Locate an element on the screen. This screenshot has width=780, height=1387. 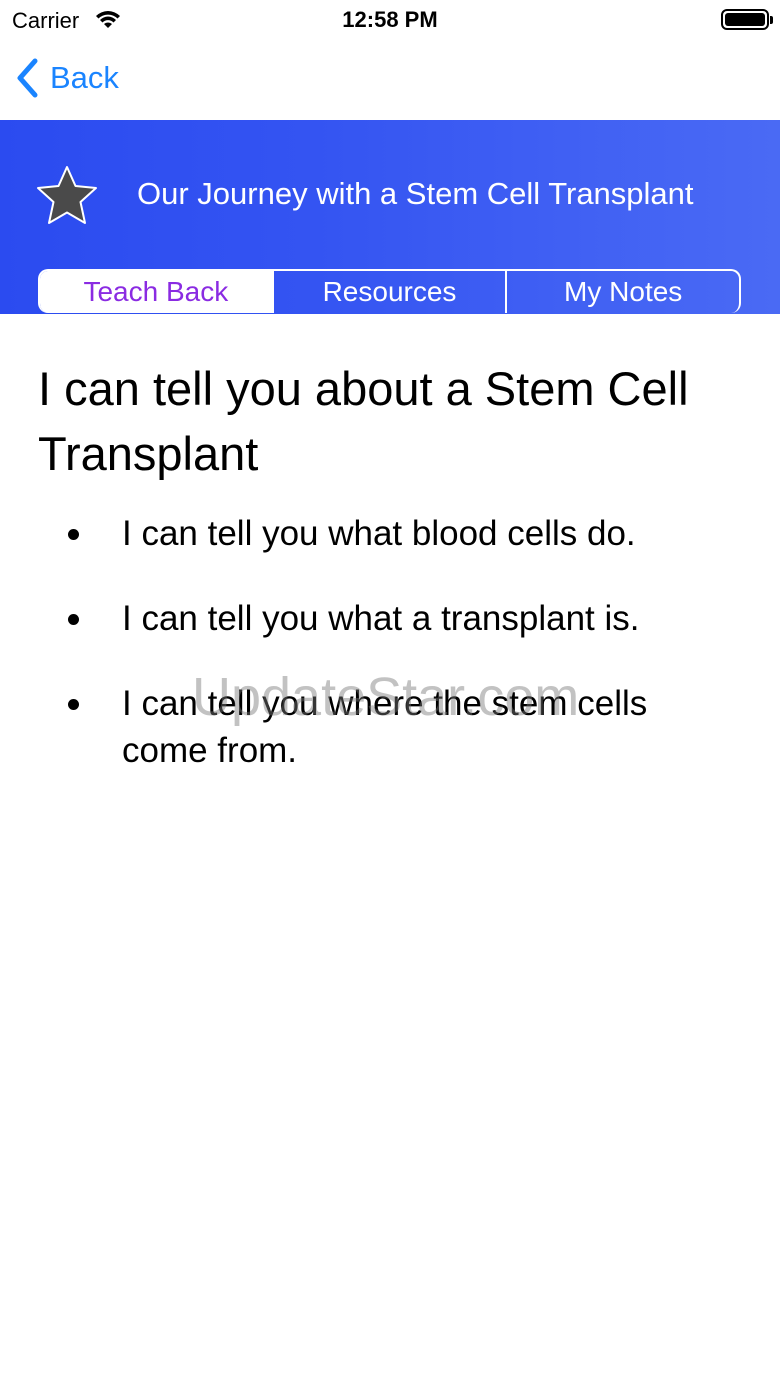
status-bar: Carrier 12:58 PM is located at coordinates (390, 20).